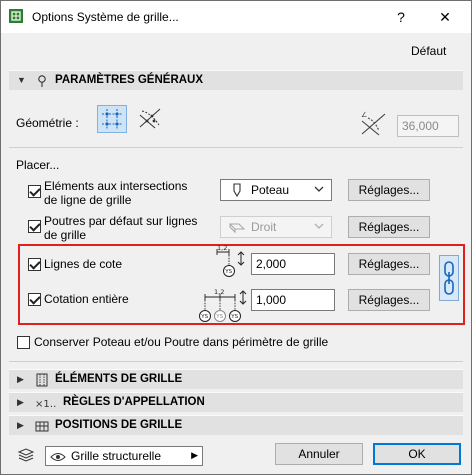 Image resolution: width=472 pixels, height=475 pixels. I want to click on beams-label-line1: Poutres par défaut sur lignes, so click(121, 221).